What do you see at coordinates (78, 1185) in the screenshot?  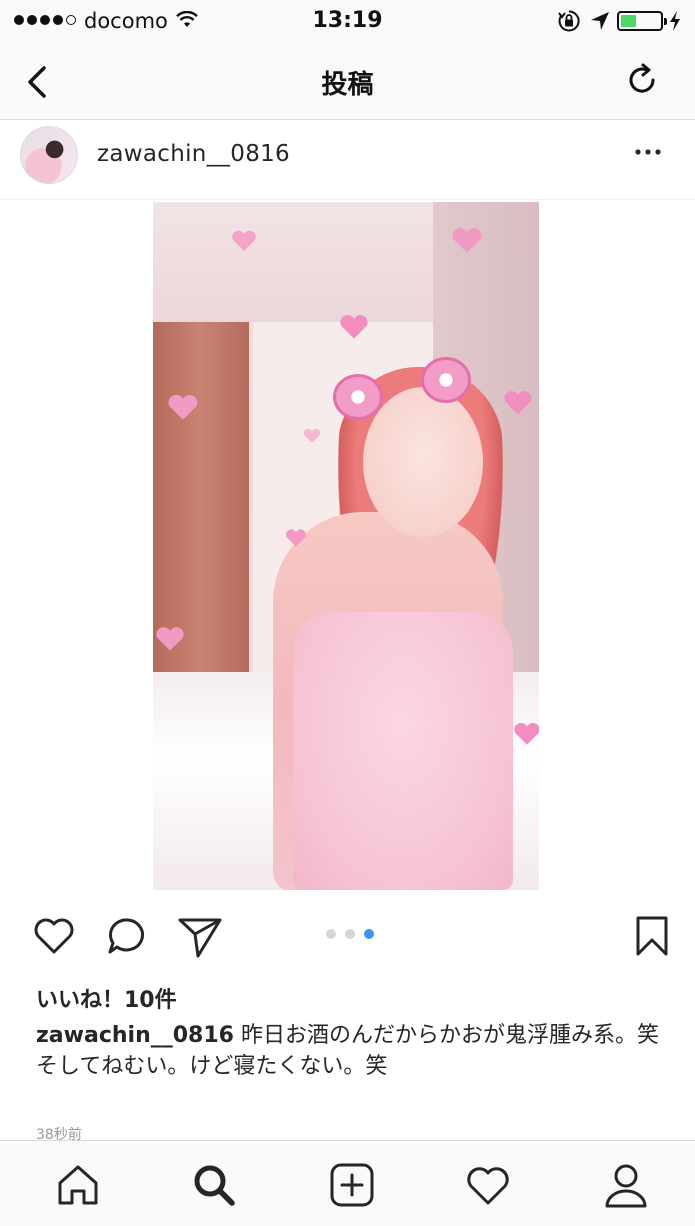 I see `home-icon` at bounding box center [78, 1185].